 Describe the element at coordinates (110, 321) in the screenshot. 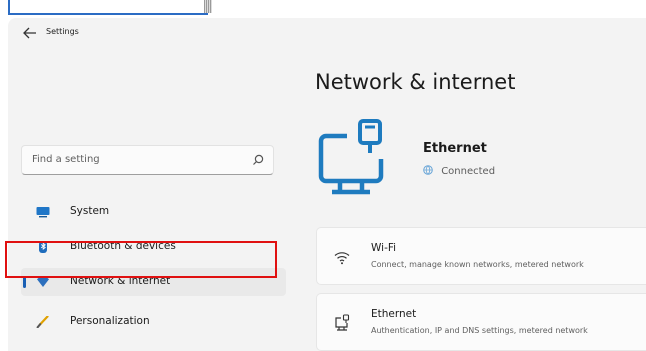

I see `sidebar-item-label: Personalization` at that location.